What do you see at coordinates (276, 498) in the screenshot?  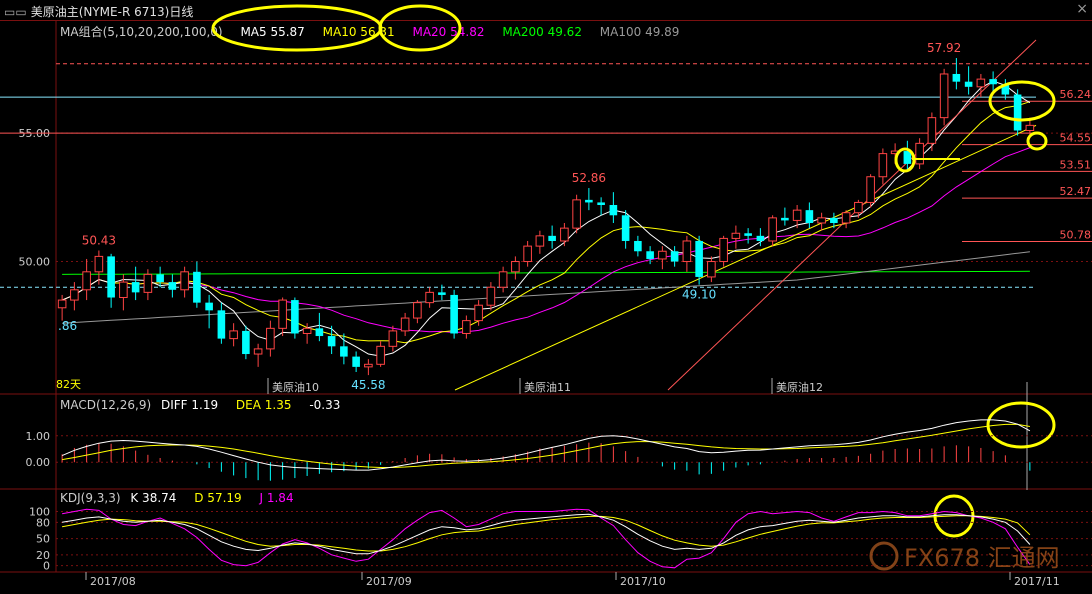 I see `legend-kdj-j: J 1.84` at bounding box center [276, 498].